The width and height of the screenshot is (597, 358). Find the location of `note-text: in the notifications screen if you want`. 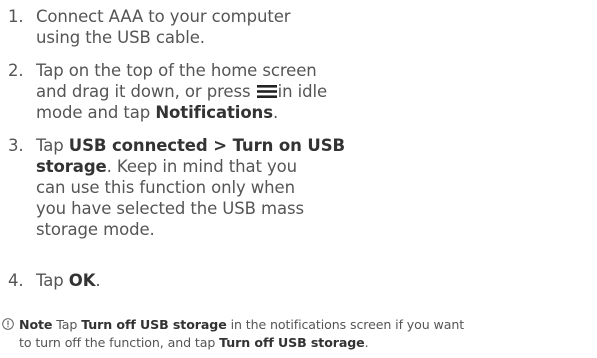

note-text: in the notifications screen if you want is located at coordinates (347, 324).